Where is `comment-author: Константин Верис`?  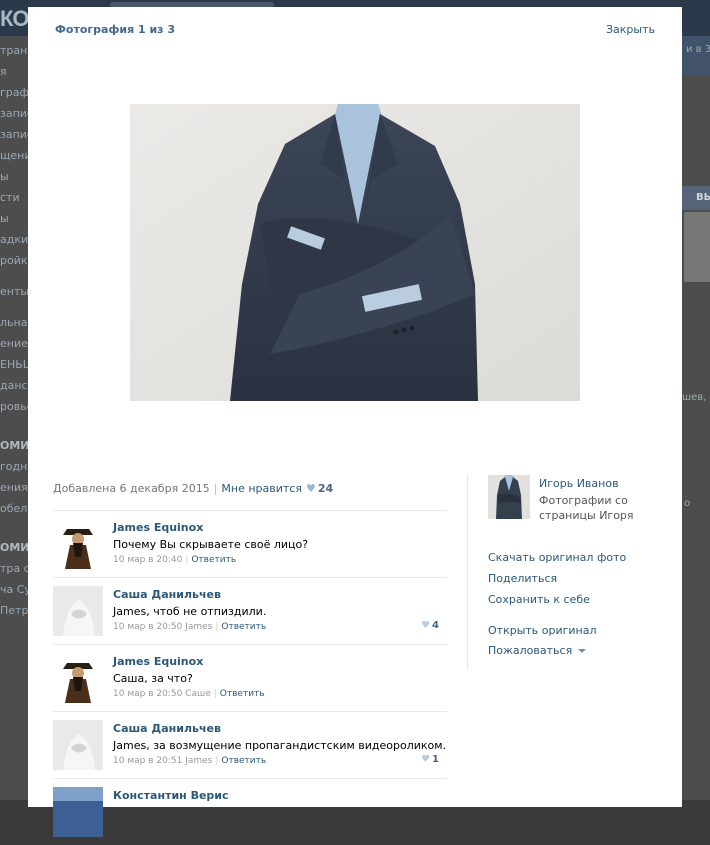 comment-author: Константин Верис is located at coordinates (171, 795).